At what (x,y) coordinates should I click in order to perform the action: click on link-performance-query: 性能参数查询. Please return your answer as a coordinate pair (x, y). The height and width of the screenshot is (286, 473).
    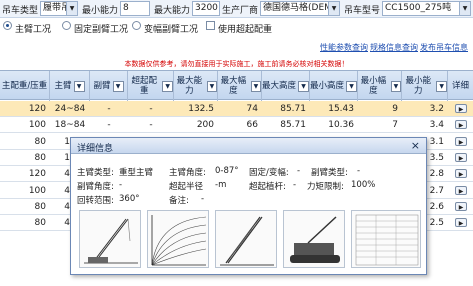
    Looking at the image, I should click on (344, 47).